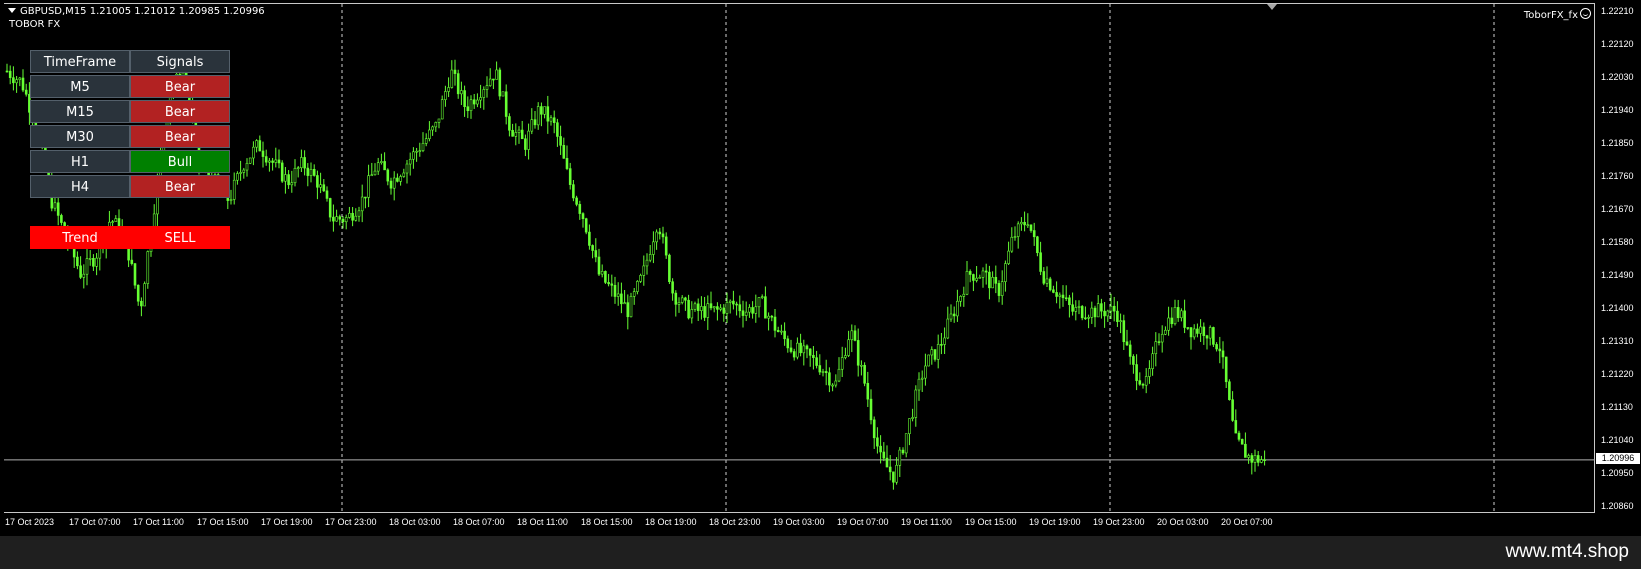 Image resolution: width=1641 pixels, height=569 pixels. What do you see at coordinates (607, 522) in the screenshot?
I see `time-tick-label: 18 Oct 15:00` at bounding box center [607, 522].